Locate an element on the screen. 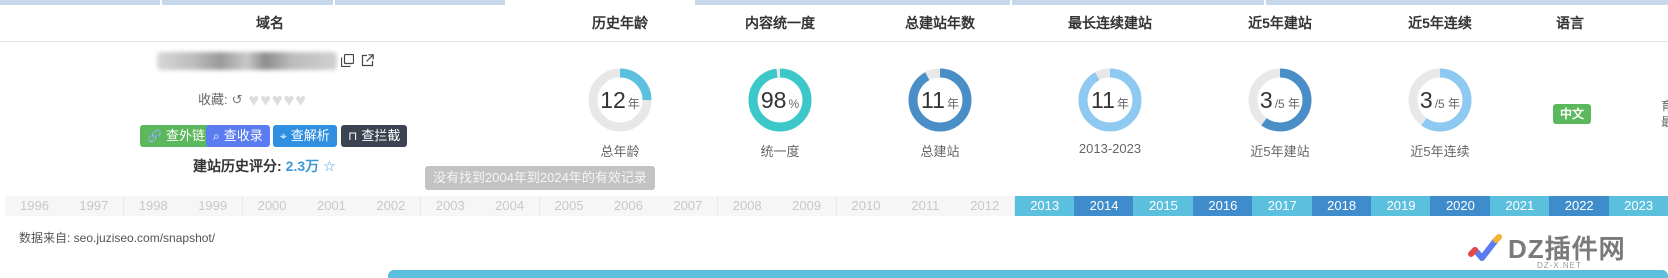  metric-value: 12 年 is located at coordinates (620, 100).